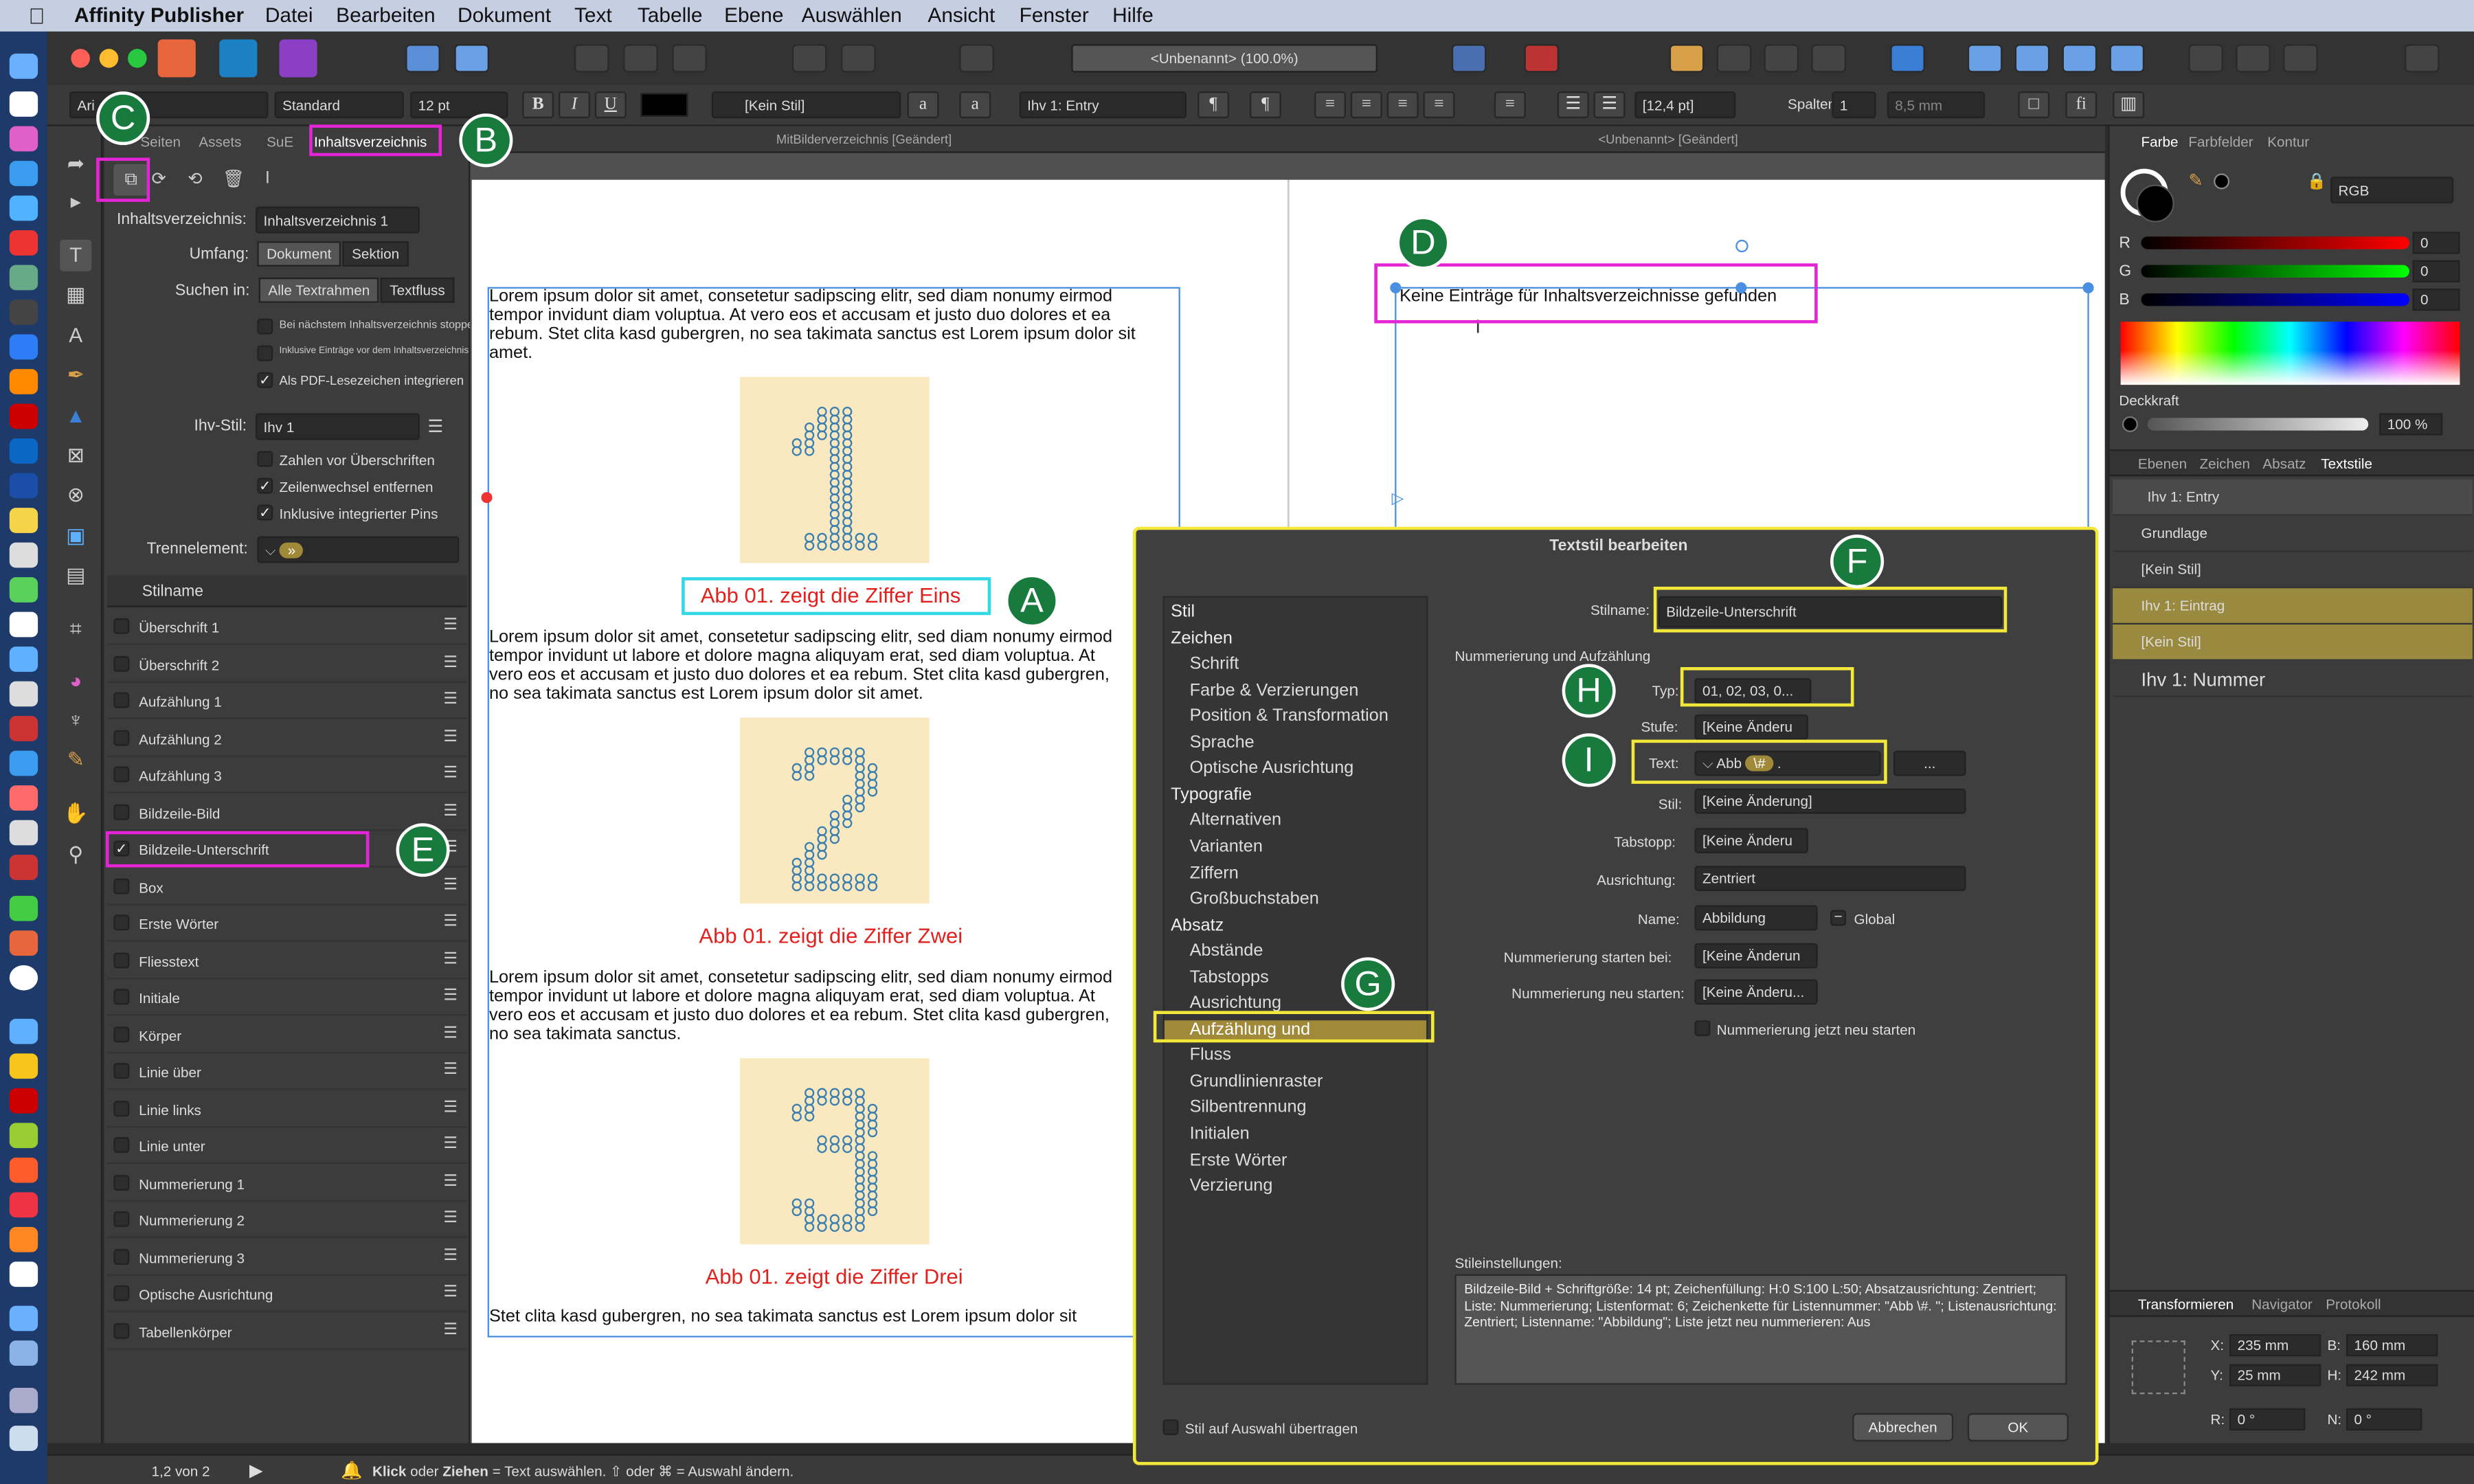  What do you see at coordinates (806, 105) in the screenshot?
I see `character-style-field: [Kein Stil]` at bounding box center [806, 105].